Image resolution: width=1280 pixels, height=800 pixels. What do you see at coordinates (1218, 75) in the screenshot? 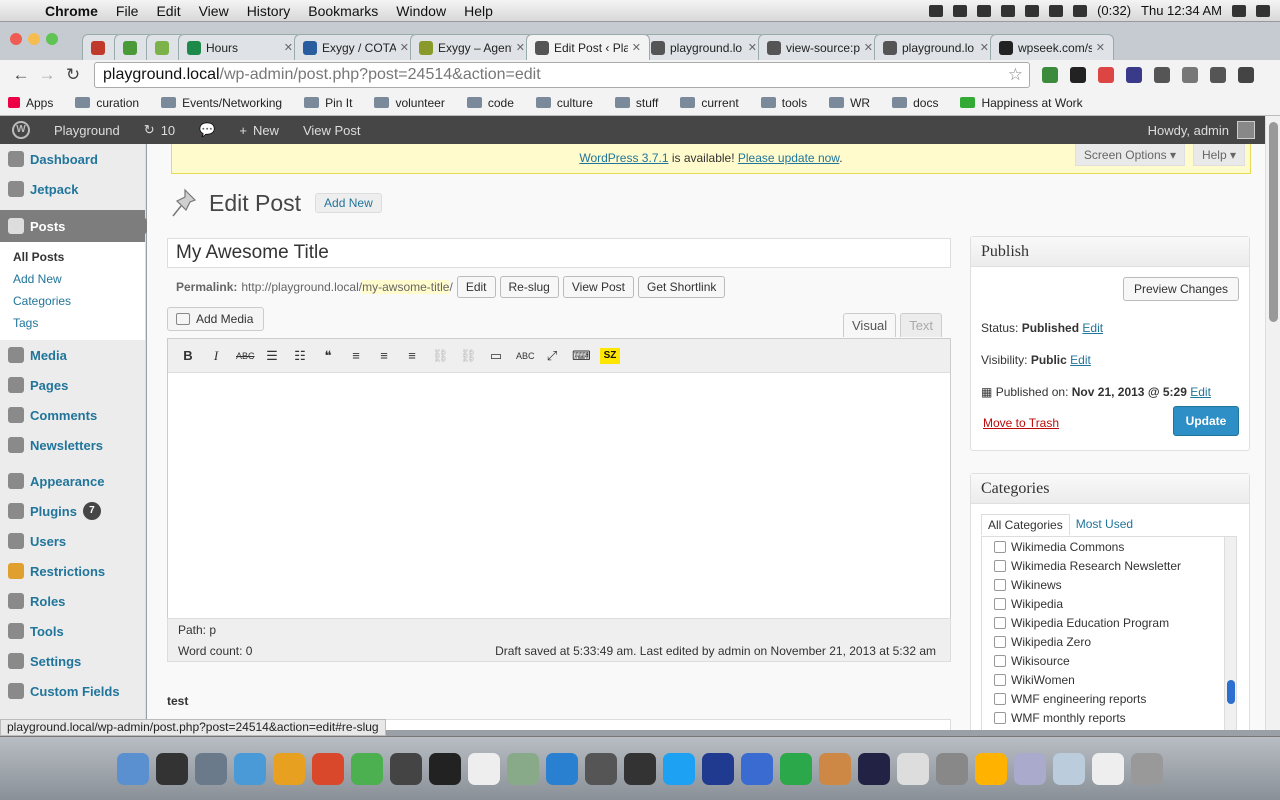
I see `pocket-icon` at bounding box center [1218, 75].